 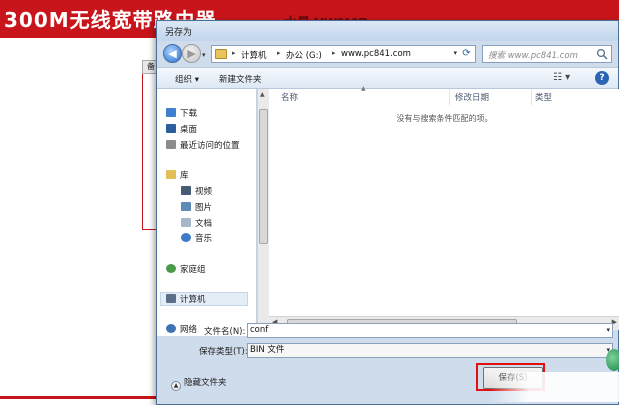 I want to click on chevron-down-icon: ▾, so click(x=608, y=330).